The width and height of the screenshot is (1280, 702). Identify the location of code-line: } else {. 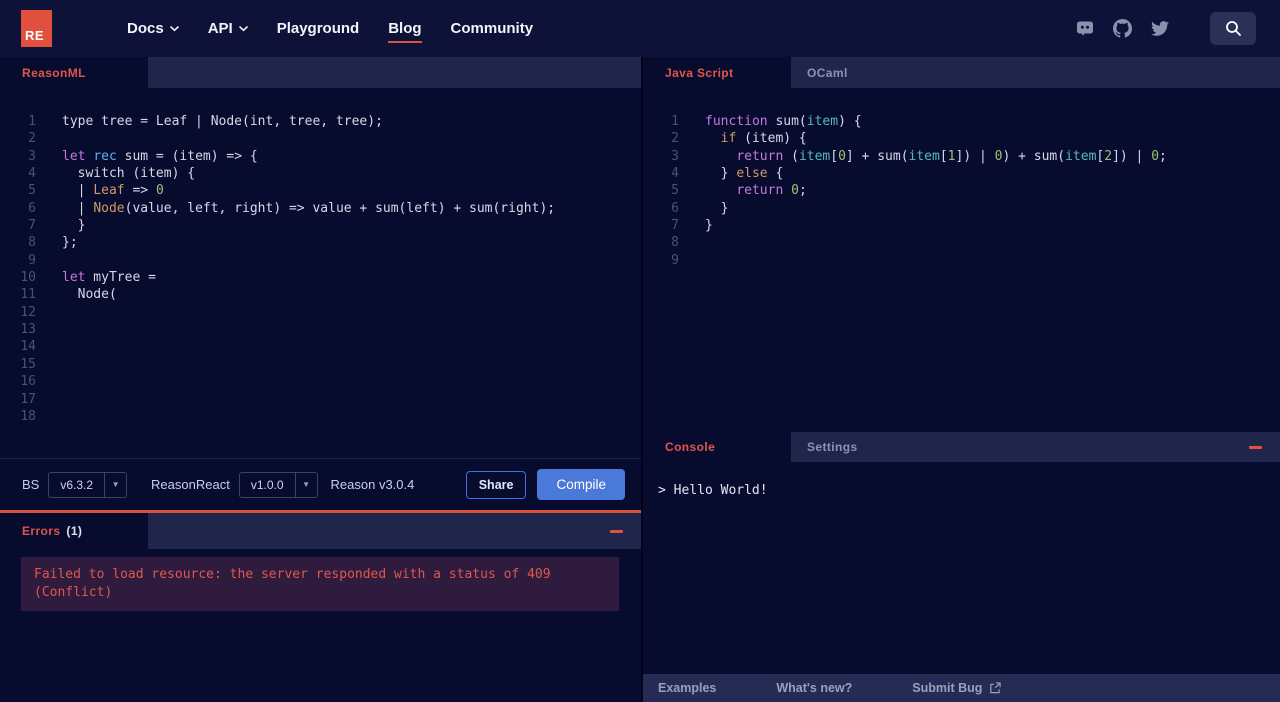
(744, 174).